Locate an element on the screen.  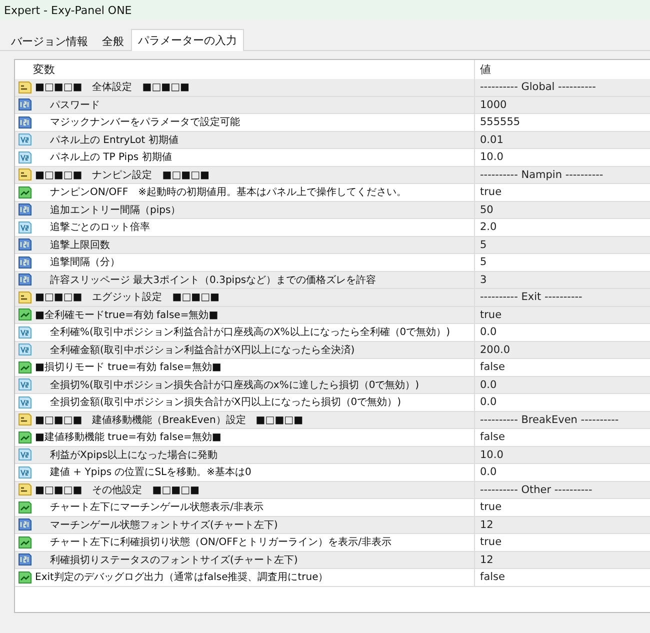
parameter-value: ---------- Exit ---------- is located at coordinates (562, 297).